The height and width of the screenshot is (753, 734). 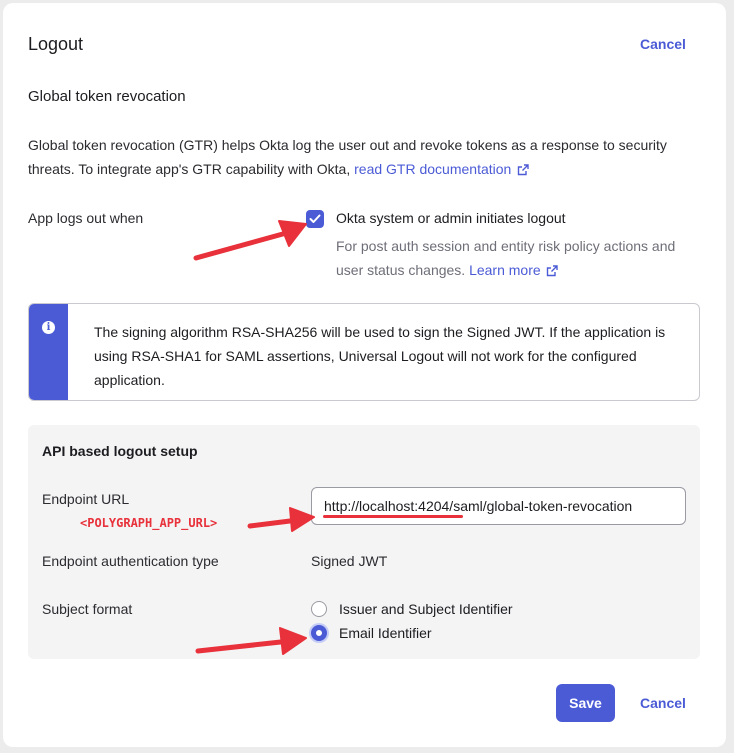 I want to click on red-arrow-icon, so click(x=254, y=437).